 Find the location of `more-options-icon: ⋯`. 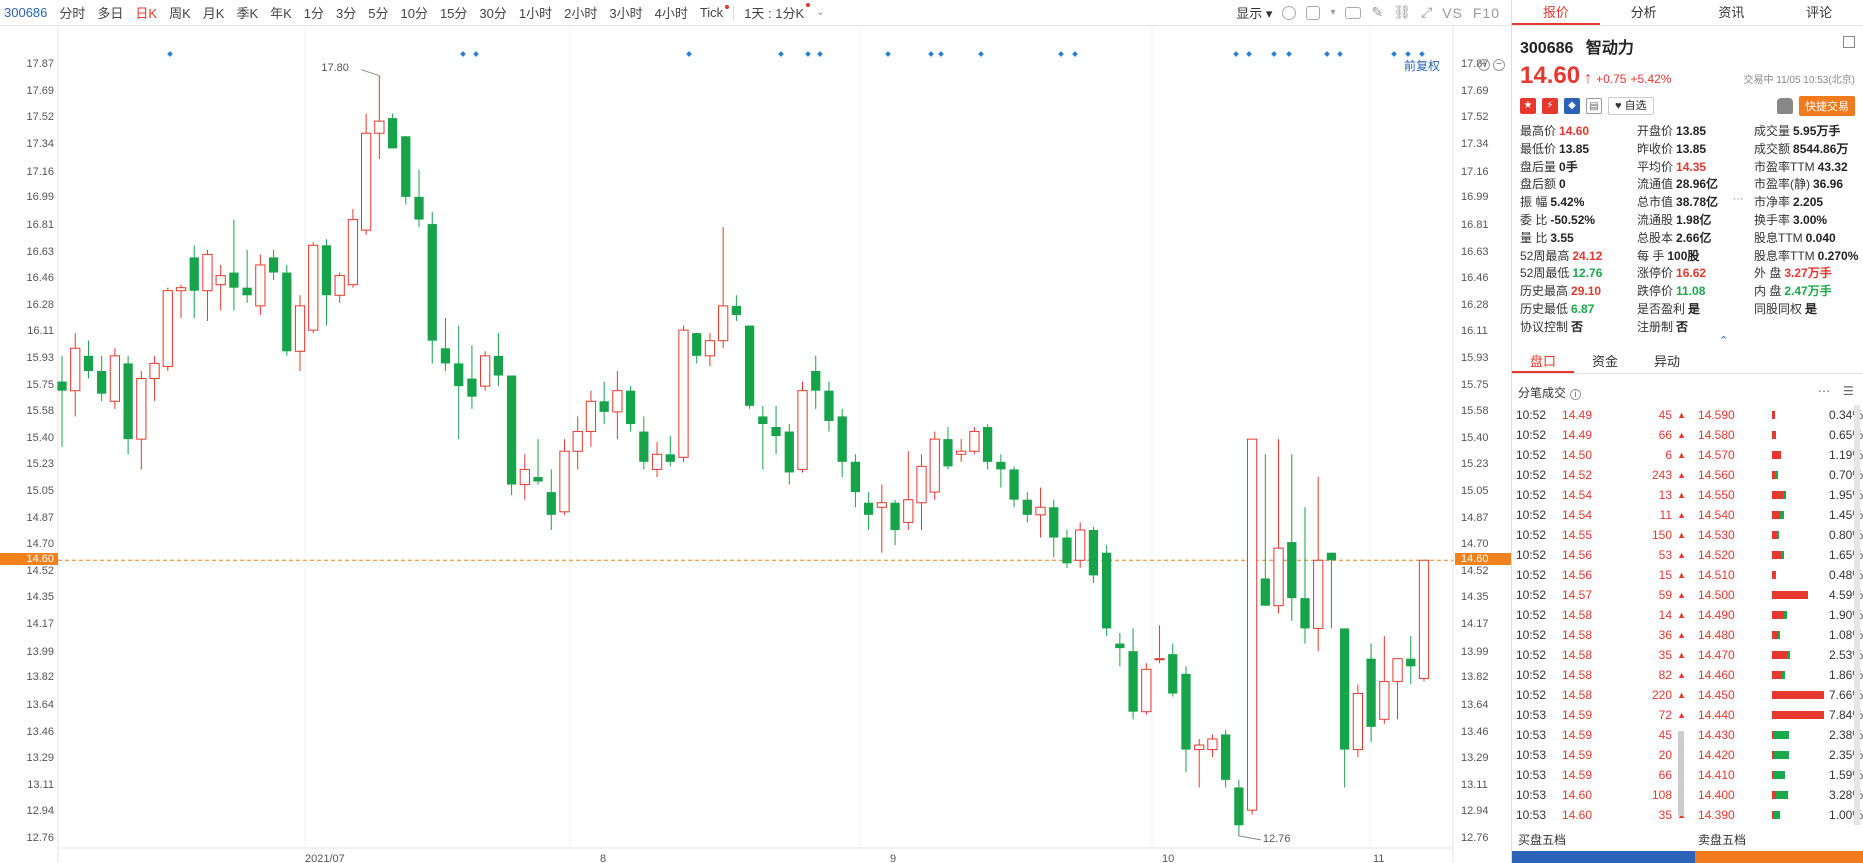

more-options-icon: ⋯ is located at coordinates (1824, 391).